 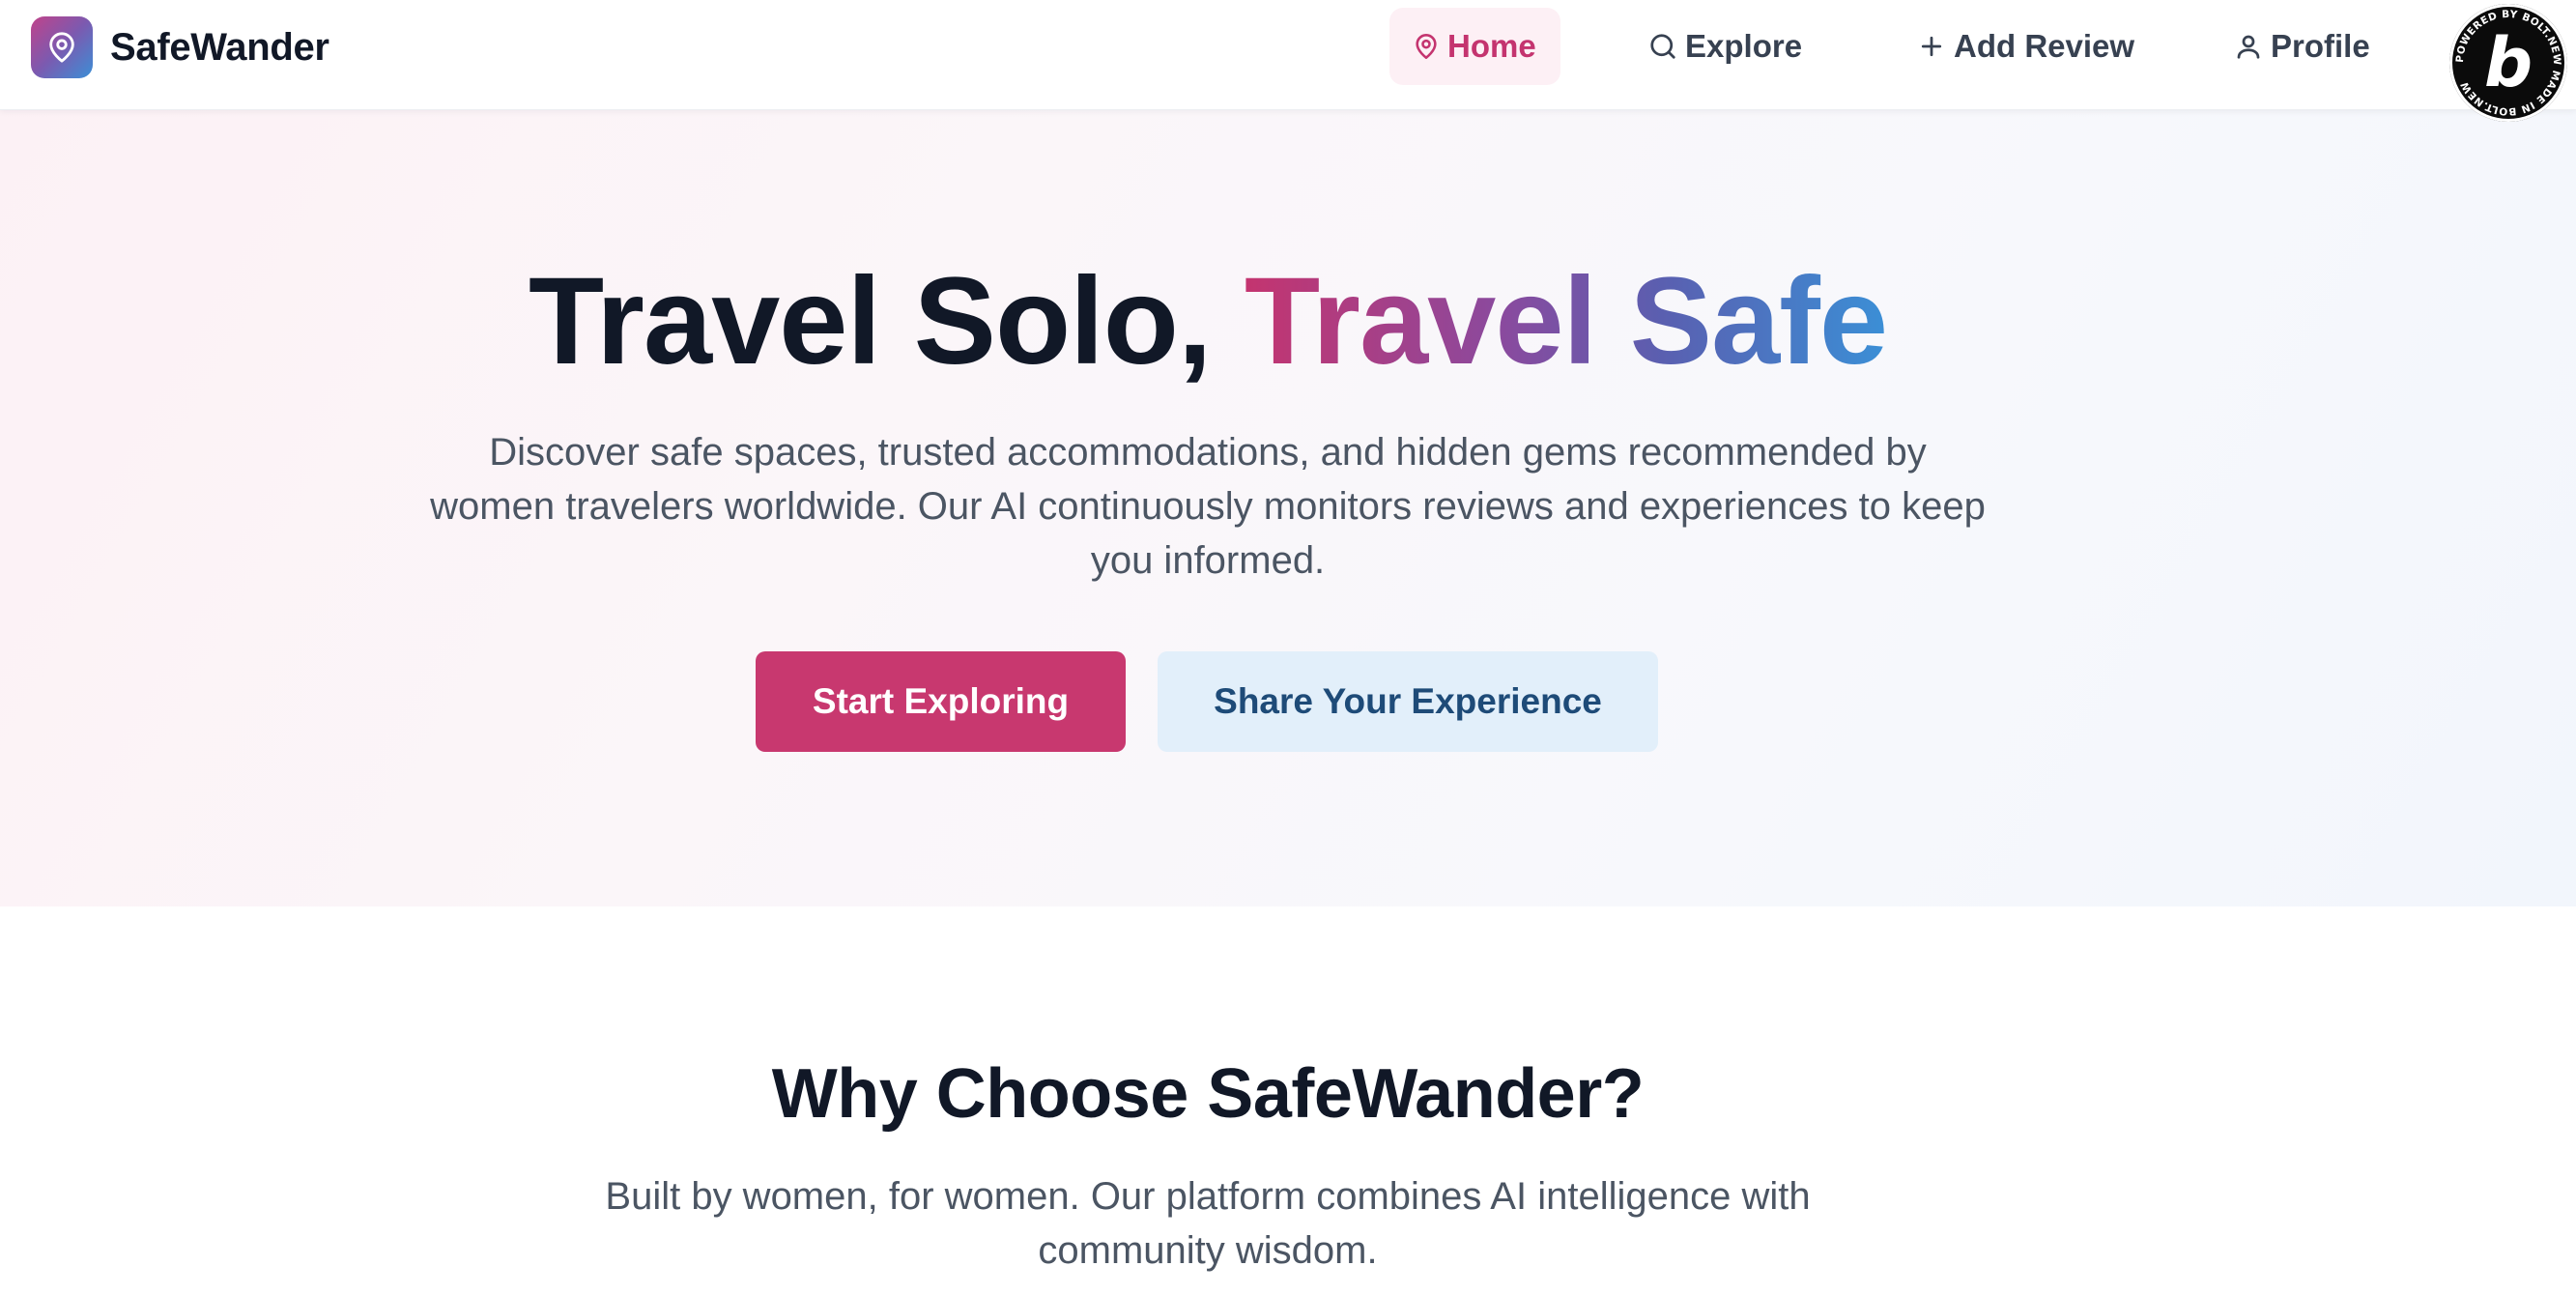 I want to click on nav-explore: Explore, so click(x=1725, y=46).